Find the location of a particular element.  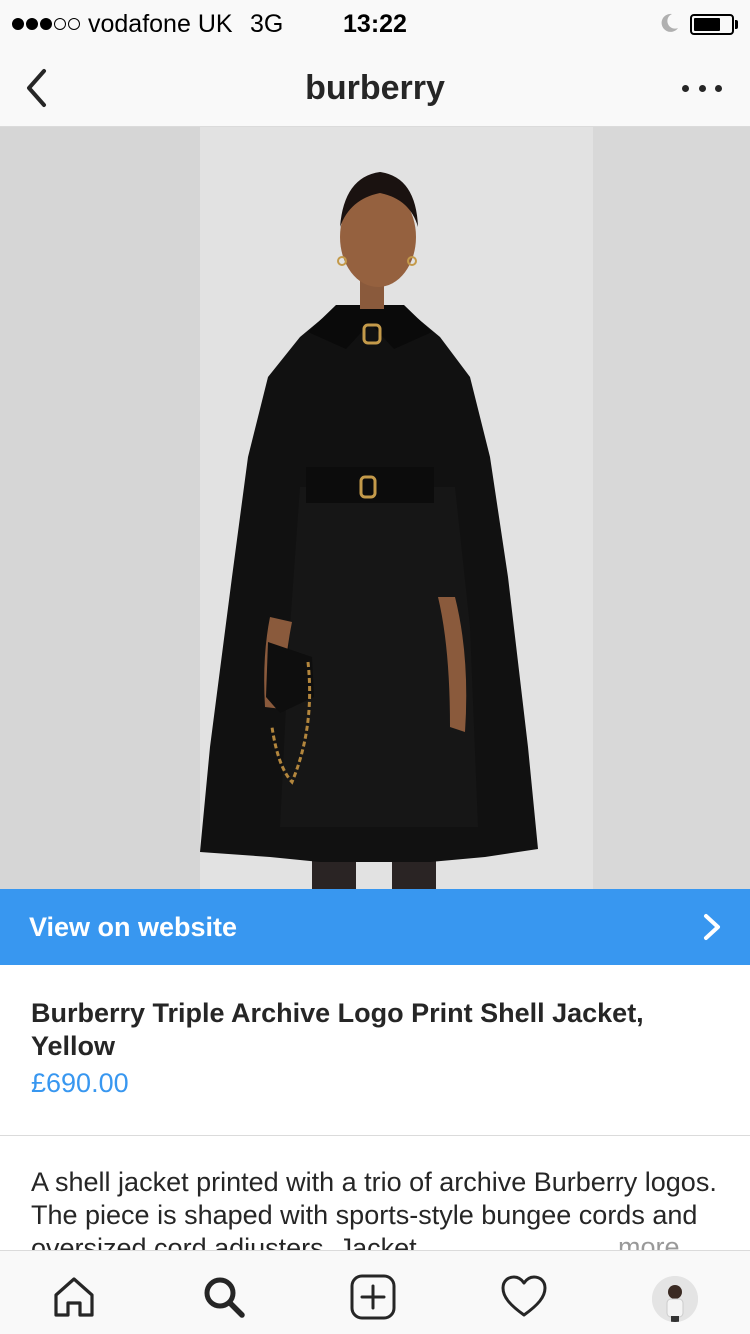

nav-header: burberry is located at coordinates (375, 88).